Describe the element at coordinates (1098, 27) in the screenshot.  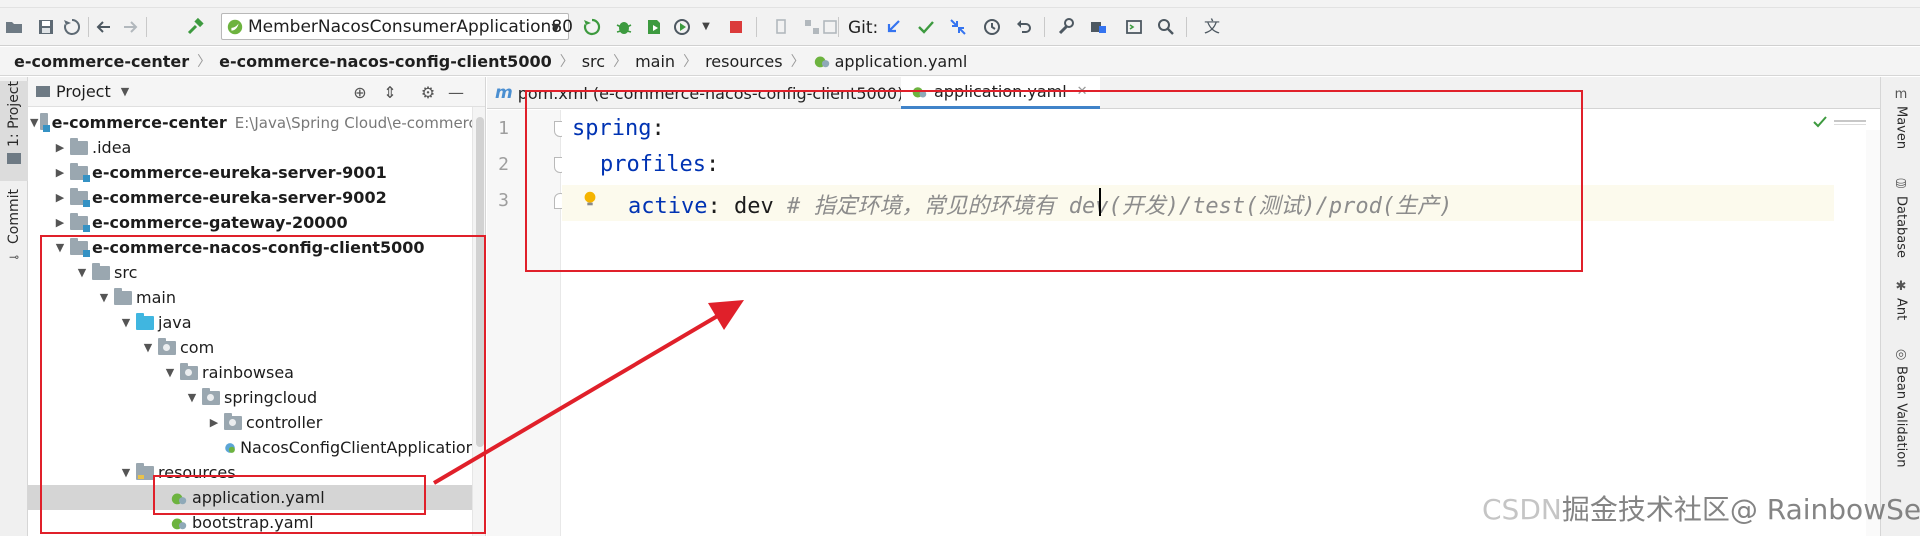
I see `project-structure-icon` at that location.